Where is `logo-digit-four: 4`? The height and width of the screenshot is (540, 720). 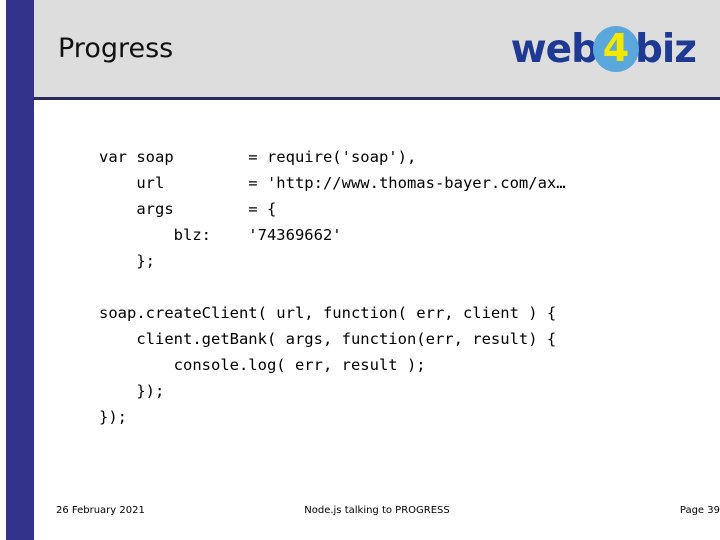 logo-digit-four: 4 is located at coordinates (616, 48).